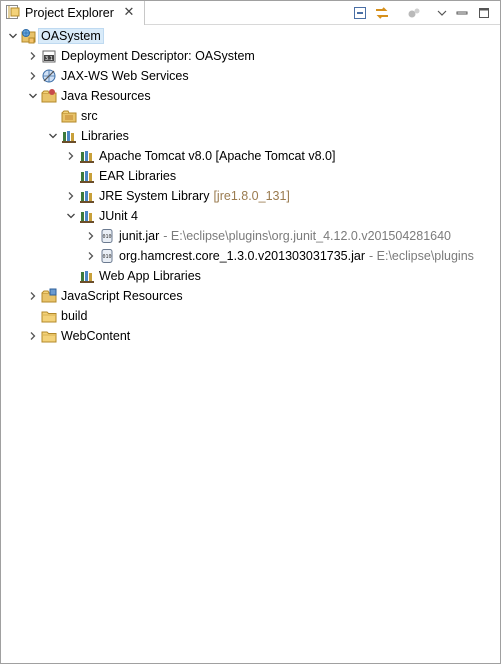 The height and width of the screenshot is (664, 501). I want to click on javascript-resources-icon, so click(49, 296).